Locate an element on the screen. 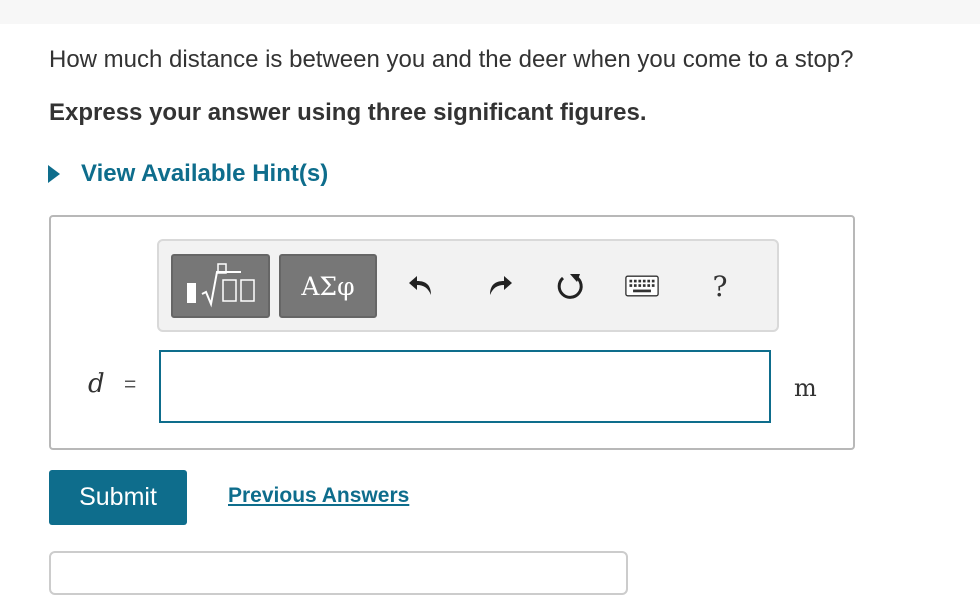 This screenshot has width=980, height=595. reset-icon is located at coordinates (570, 286).